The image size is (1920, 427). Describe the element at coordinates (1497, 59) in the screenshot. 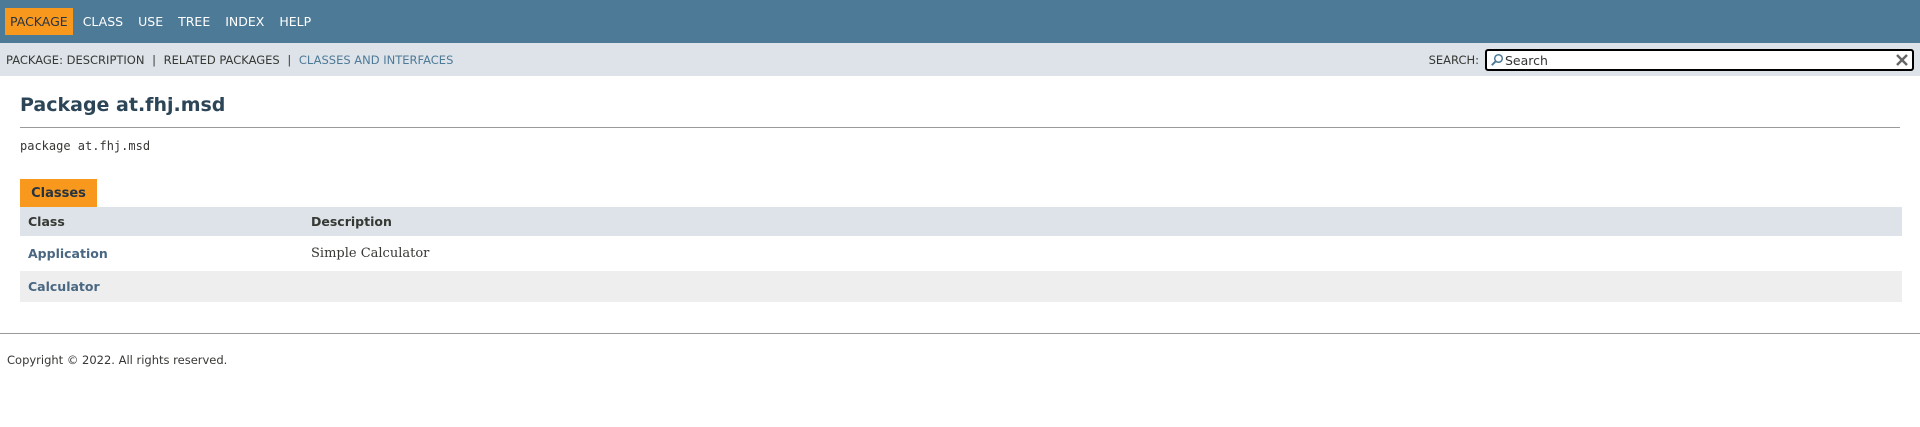

I see `search-icon` at that location.